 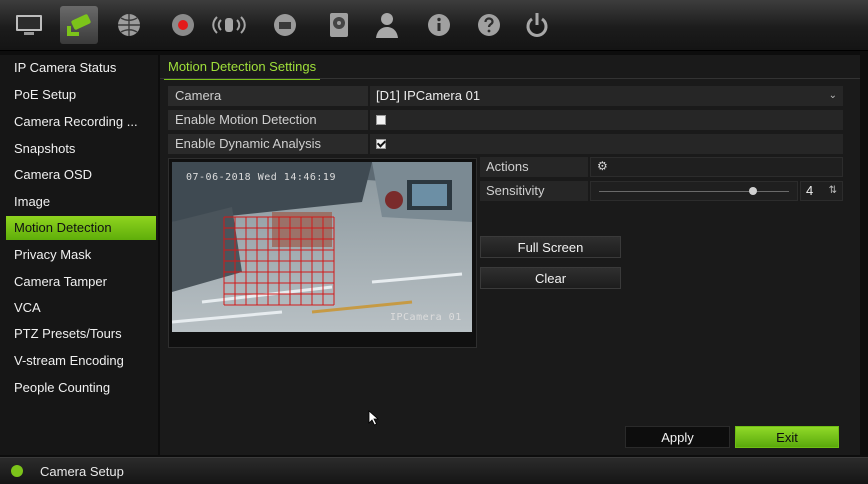 I want to click on actions-label: Actions, so click(x=534, y=167).